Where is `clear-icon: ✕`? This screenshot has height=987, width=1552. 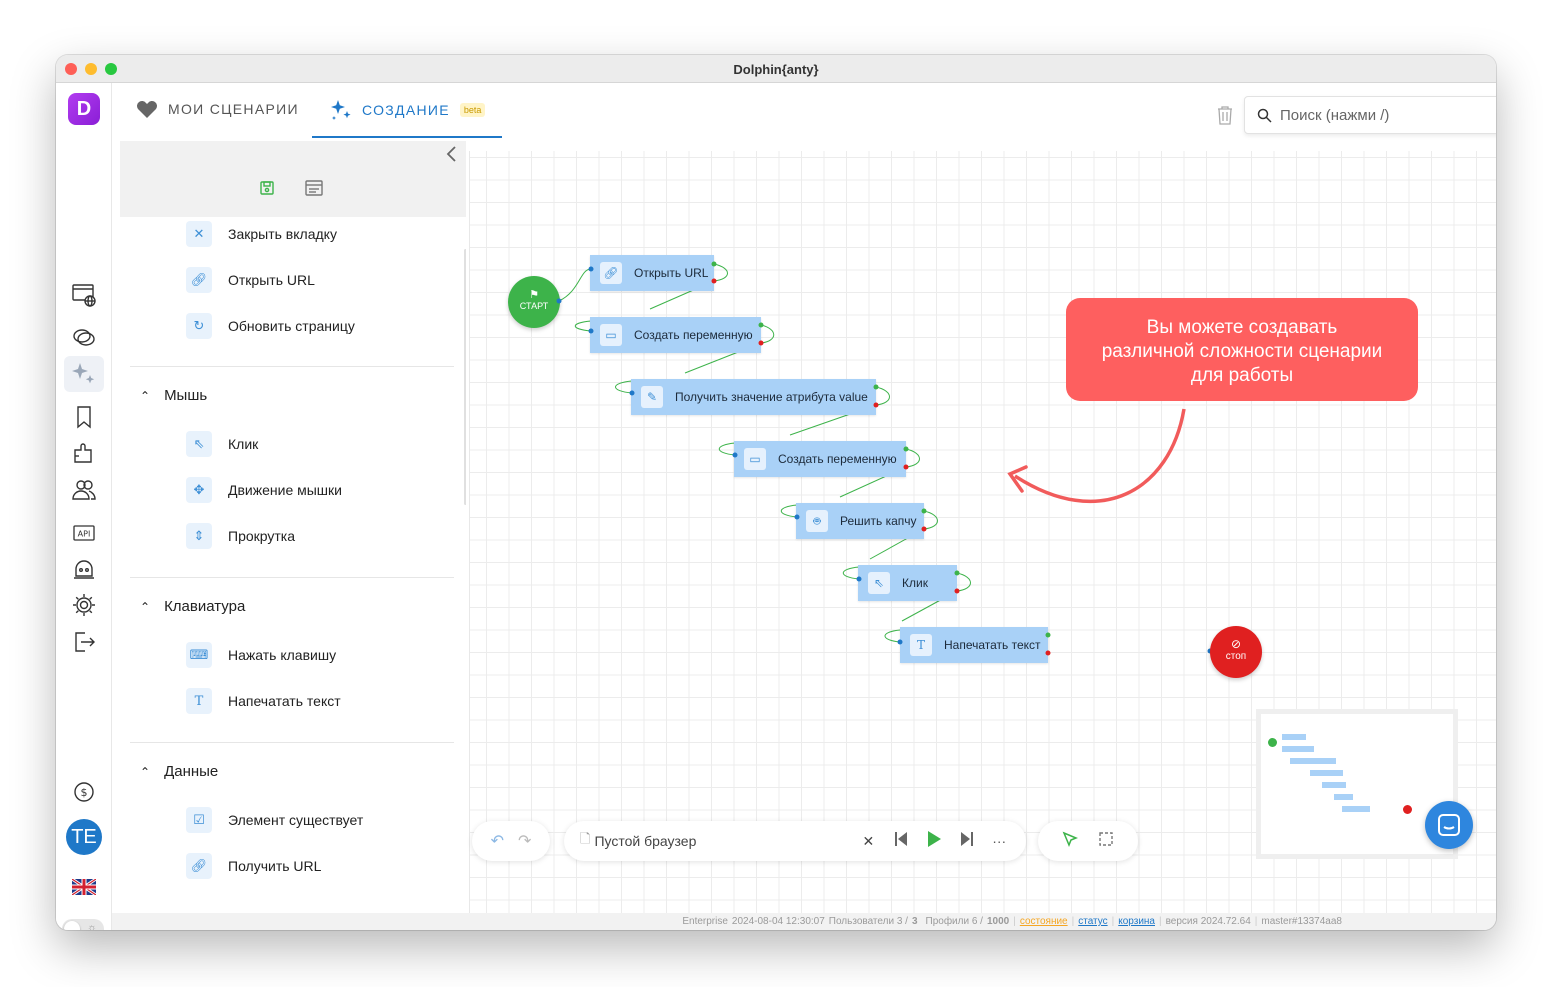 clear-icon: ✕ is located at coordinates (868, 841).